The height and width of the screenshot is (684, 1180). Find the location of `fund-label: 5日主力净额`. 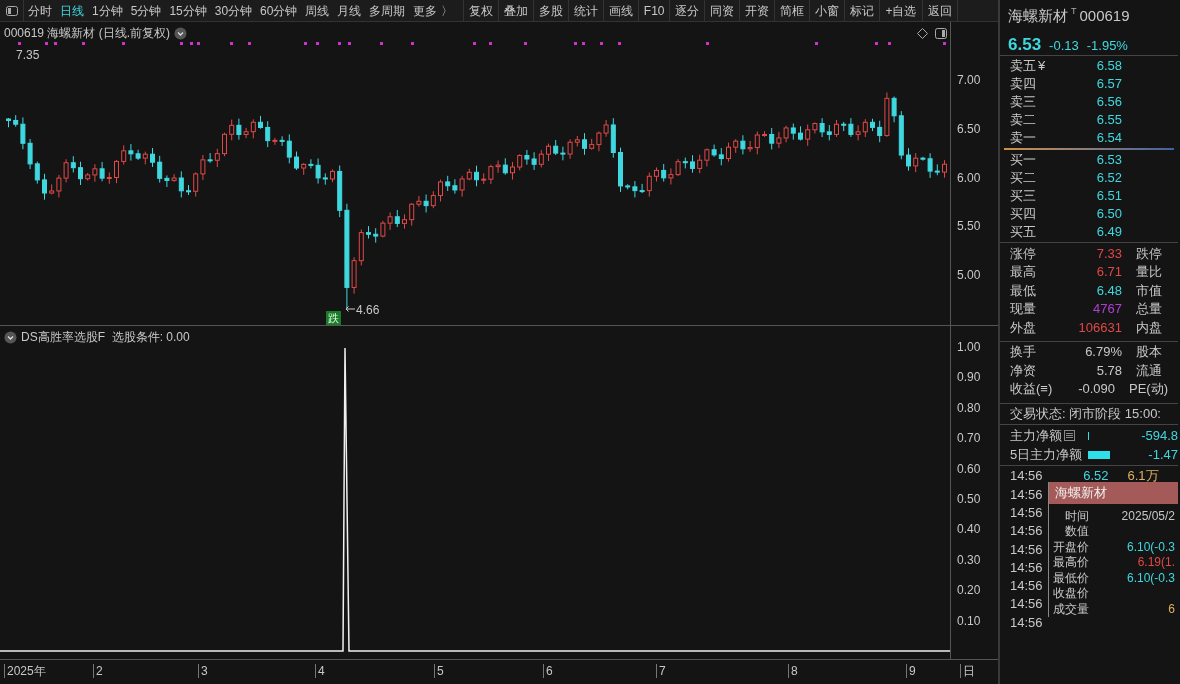

fund-label: 5日主力净额 is located at coordinates (1046, 454).